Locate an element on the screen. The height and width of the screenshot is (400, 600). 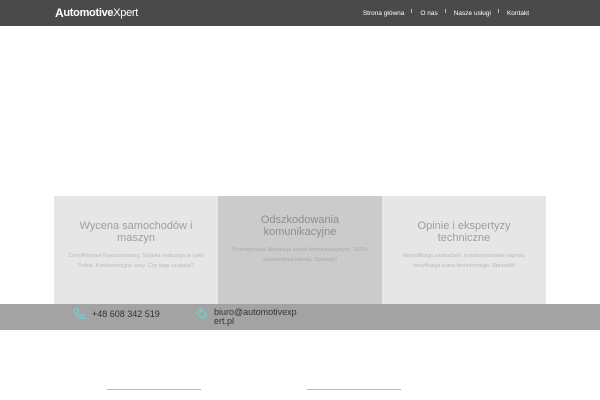
tag-icon is located at coordinates (201, 313).